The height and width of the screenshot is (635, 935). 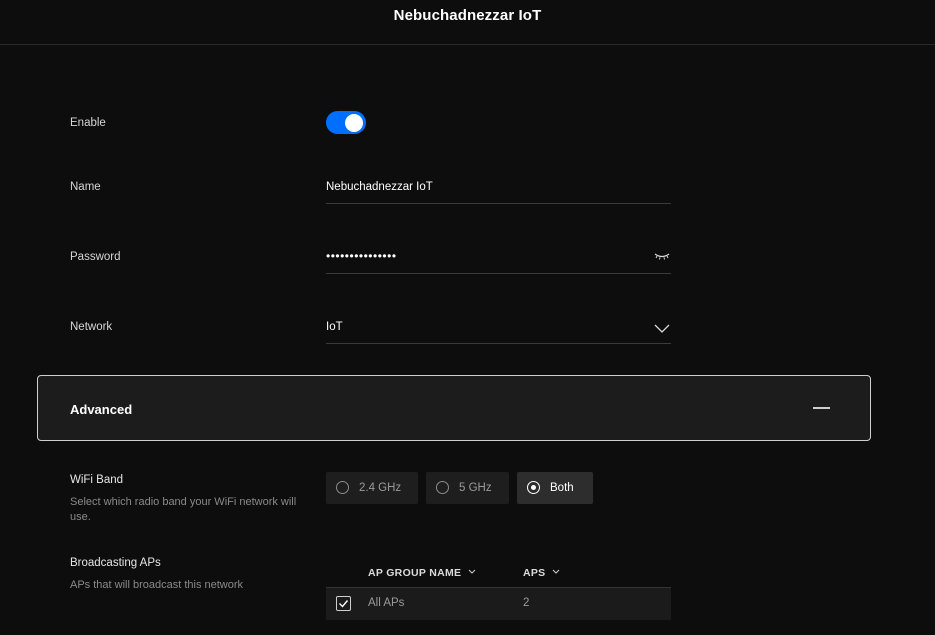 What do you see at coordinates (361, 256) in the screenshot?
I see `password-value: •••••••••••••••` at bounding box center [361, 256].